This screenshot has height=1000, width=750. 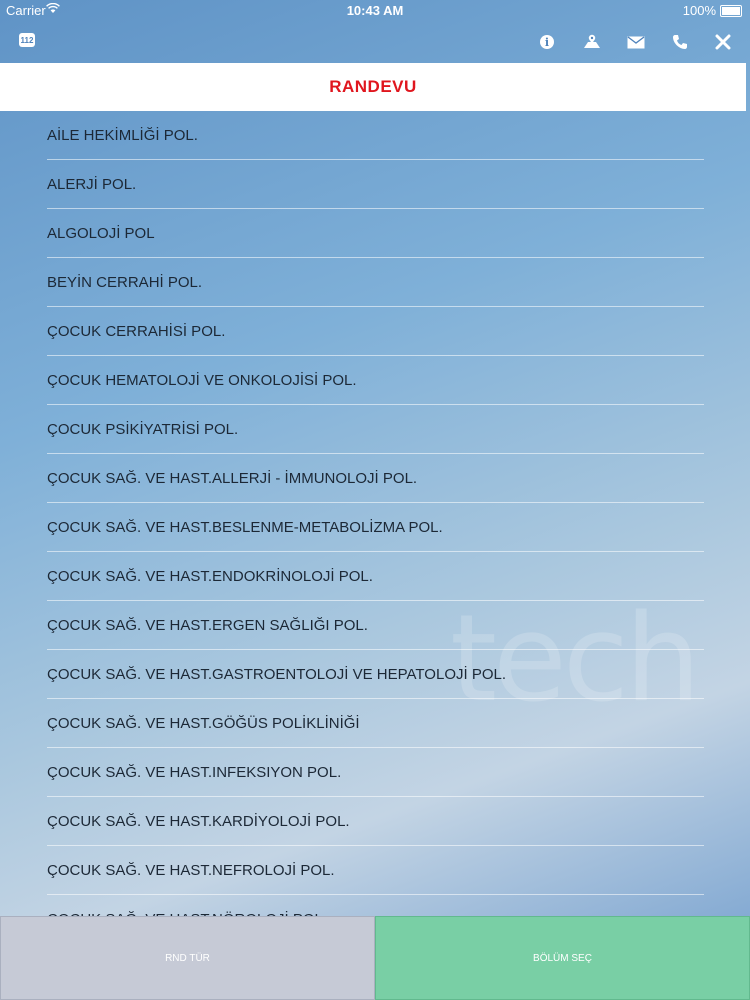 What do you see at coordinates (375, 282) in the screenshot?
I see `list-item: BEYİN CERRAHİ POL.` at bounding box center [375, 282].